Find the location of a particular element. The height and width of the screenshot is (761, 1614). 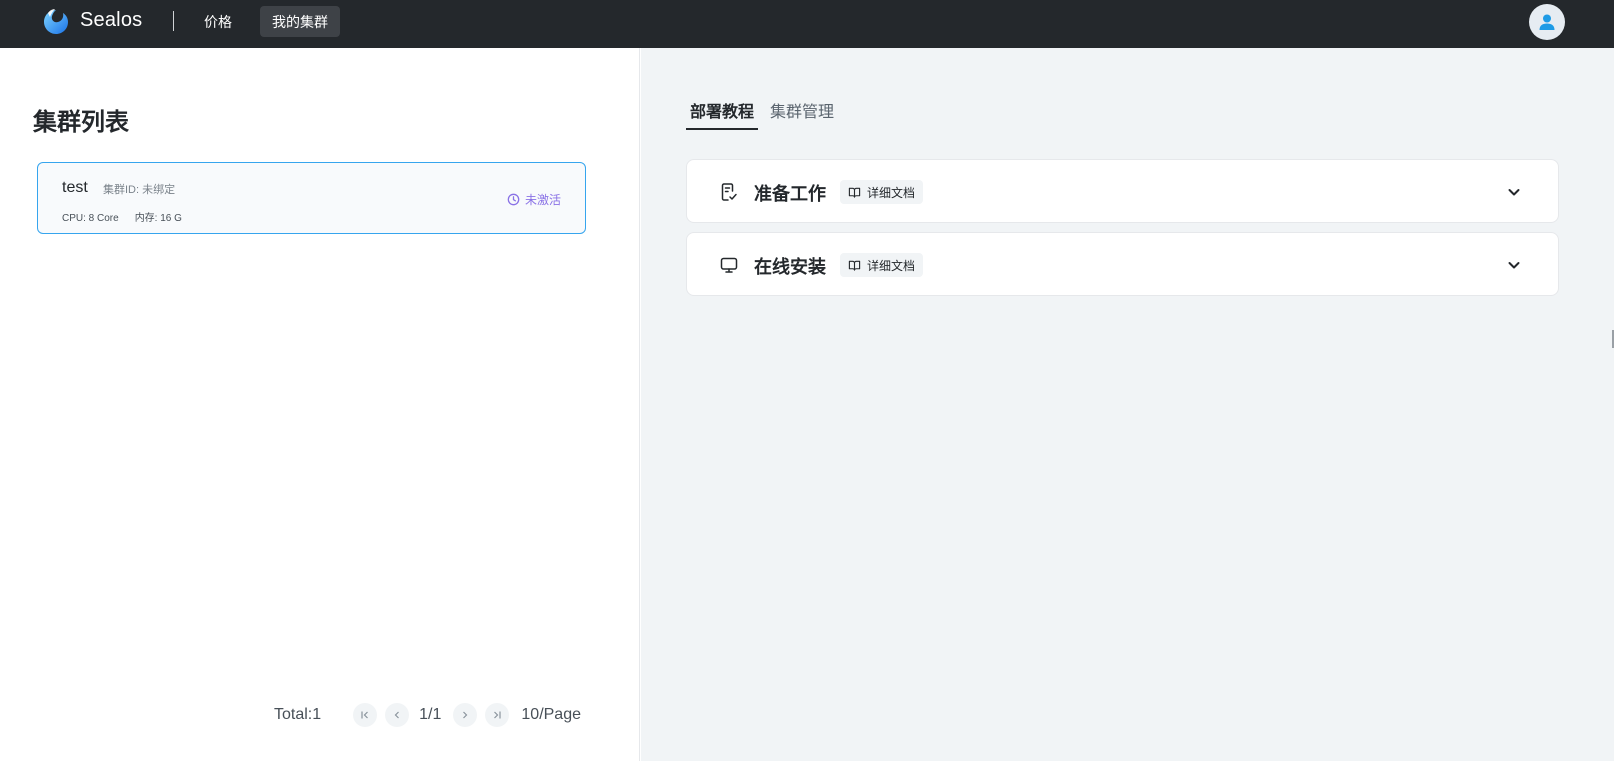

cluster-specs: CPU: 8 Core 内存: 16 G is located at coordinates (122, 216).